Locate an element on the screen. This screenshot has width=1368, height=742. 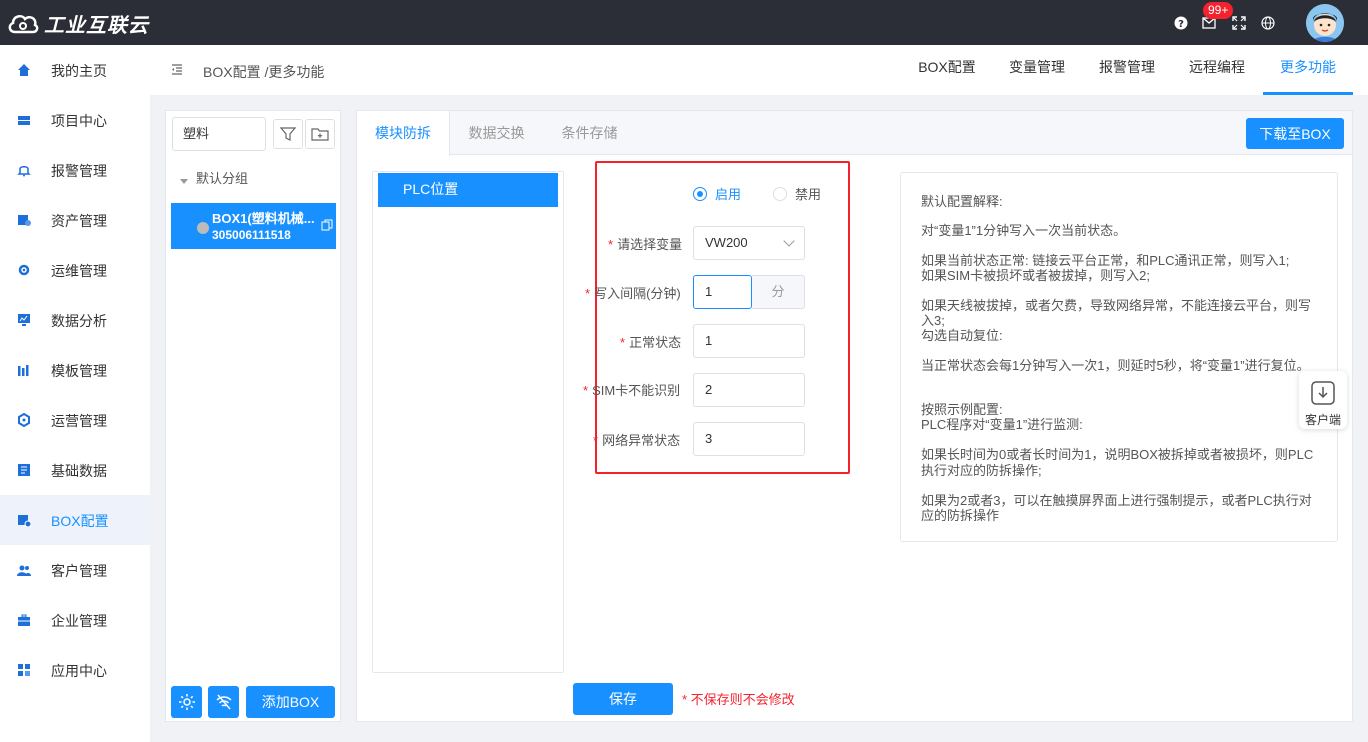
explanation-line: 当正常状态会每1分钟写入一次1，则延时5秒，将“变量1”进行复位。 is located at coordinates (1115, 365).